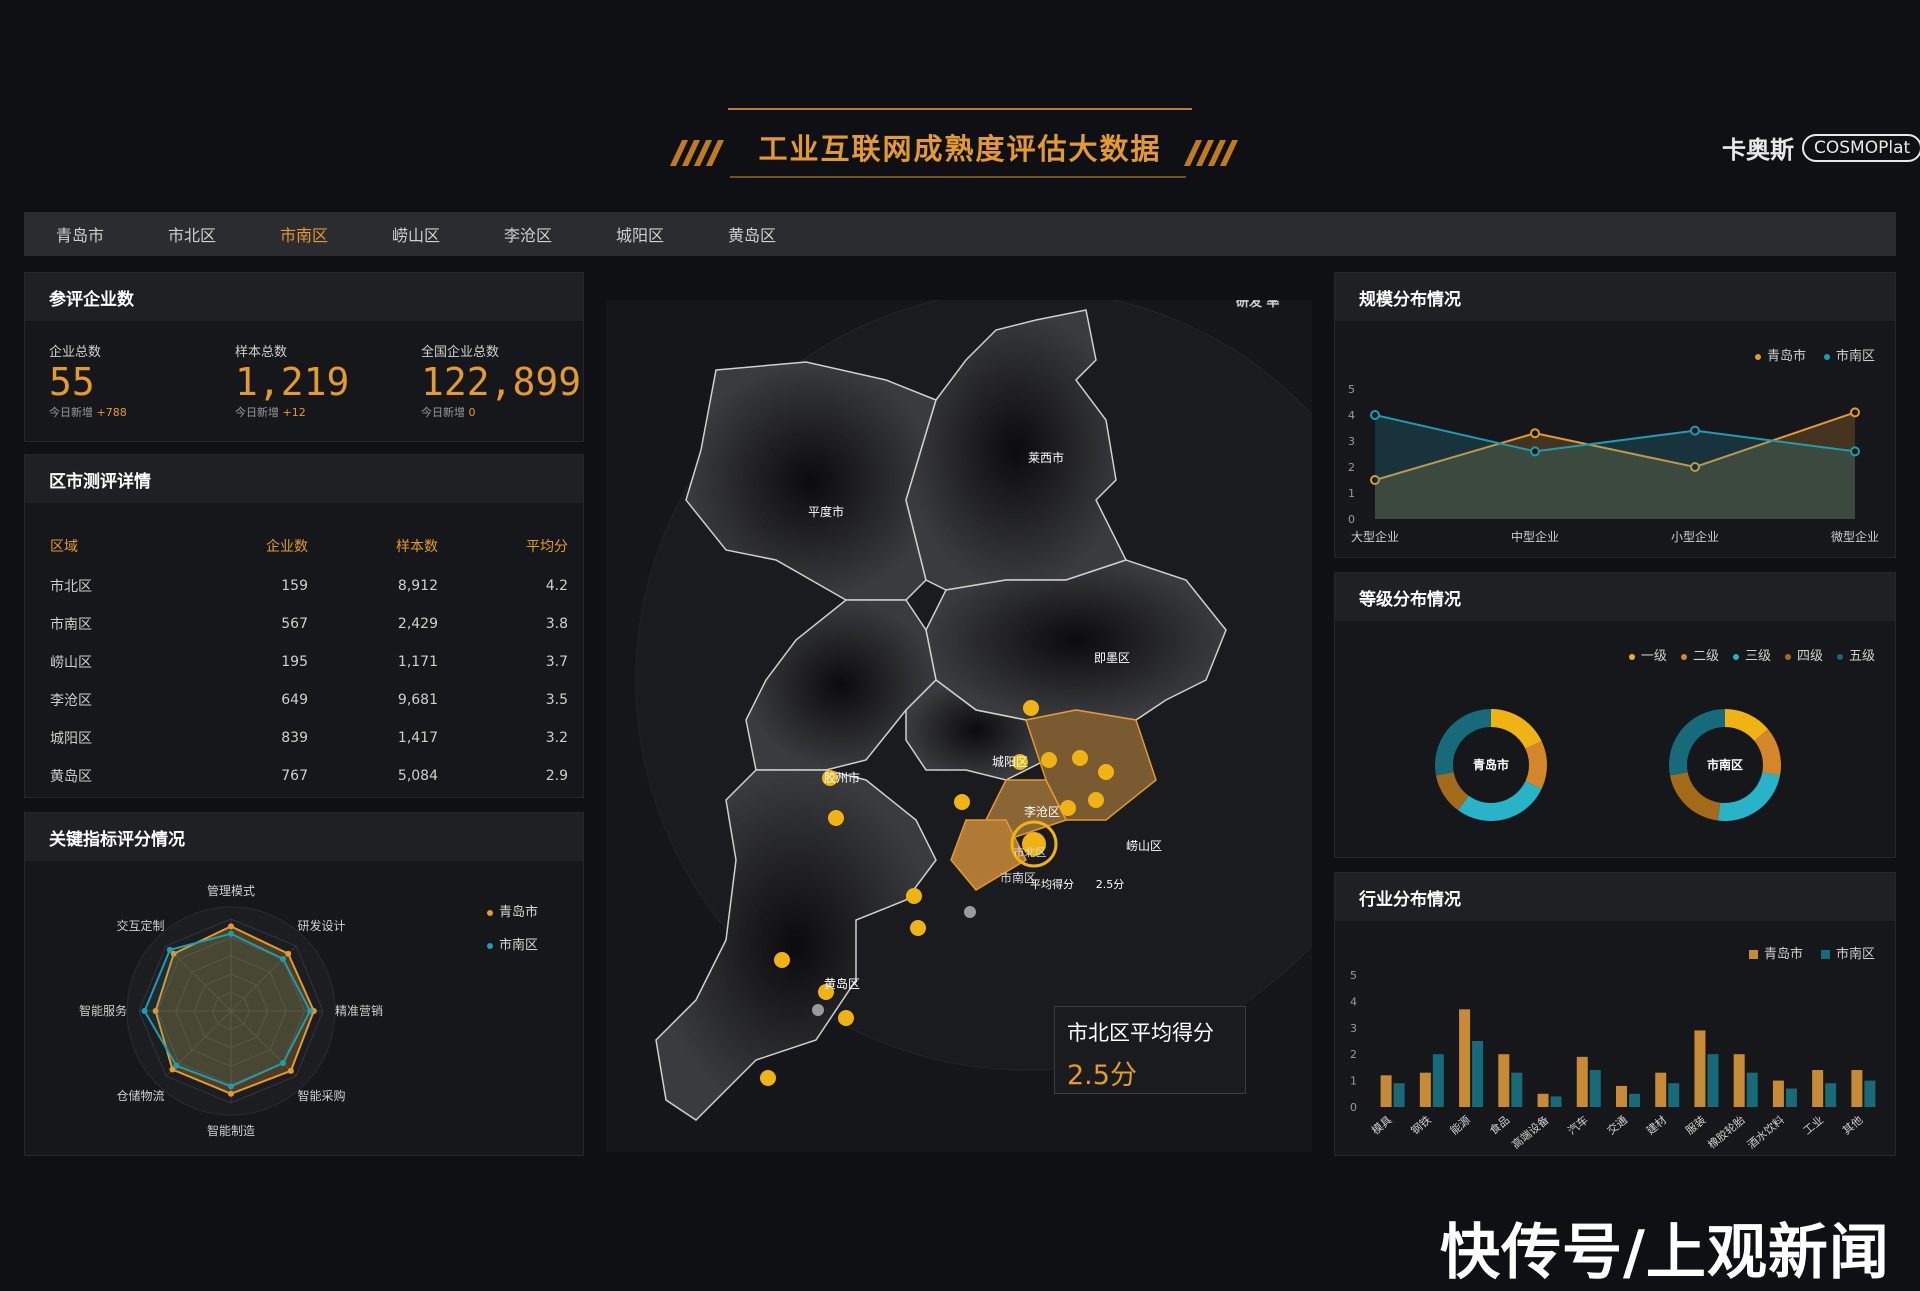 The width and height of the screenshot is (1920, 1291). I want to click on table-row: 城阳区 839 1,417 3.2, so click(309, 738).